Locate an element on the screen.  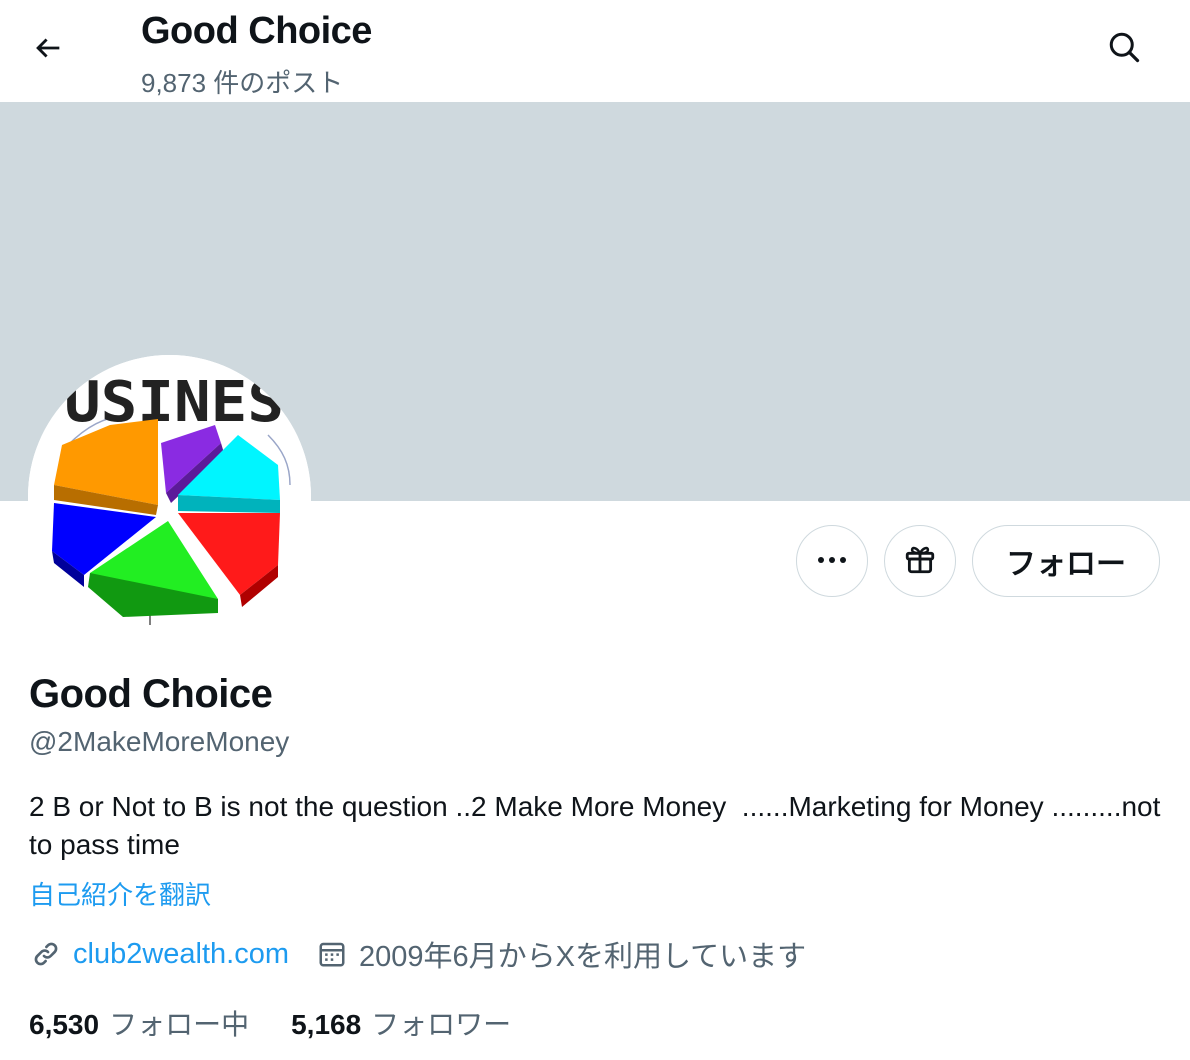
gift-button is located at coordinates (920, 561).